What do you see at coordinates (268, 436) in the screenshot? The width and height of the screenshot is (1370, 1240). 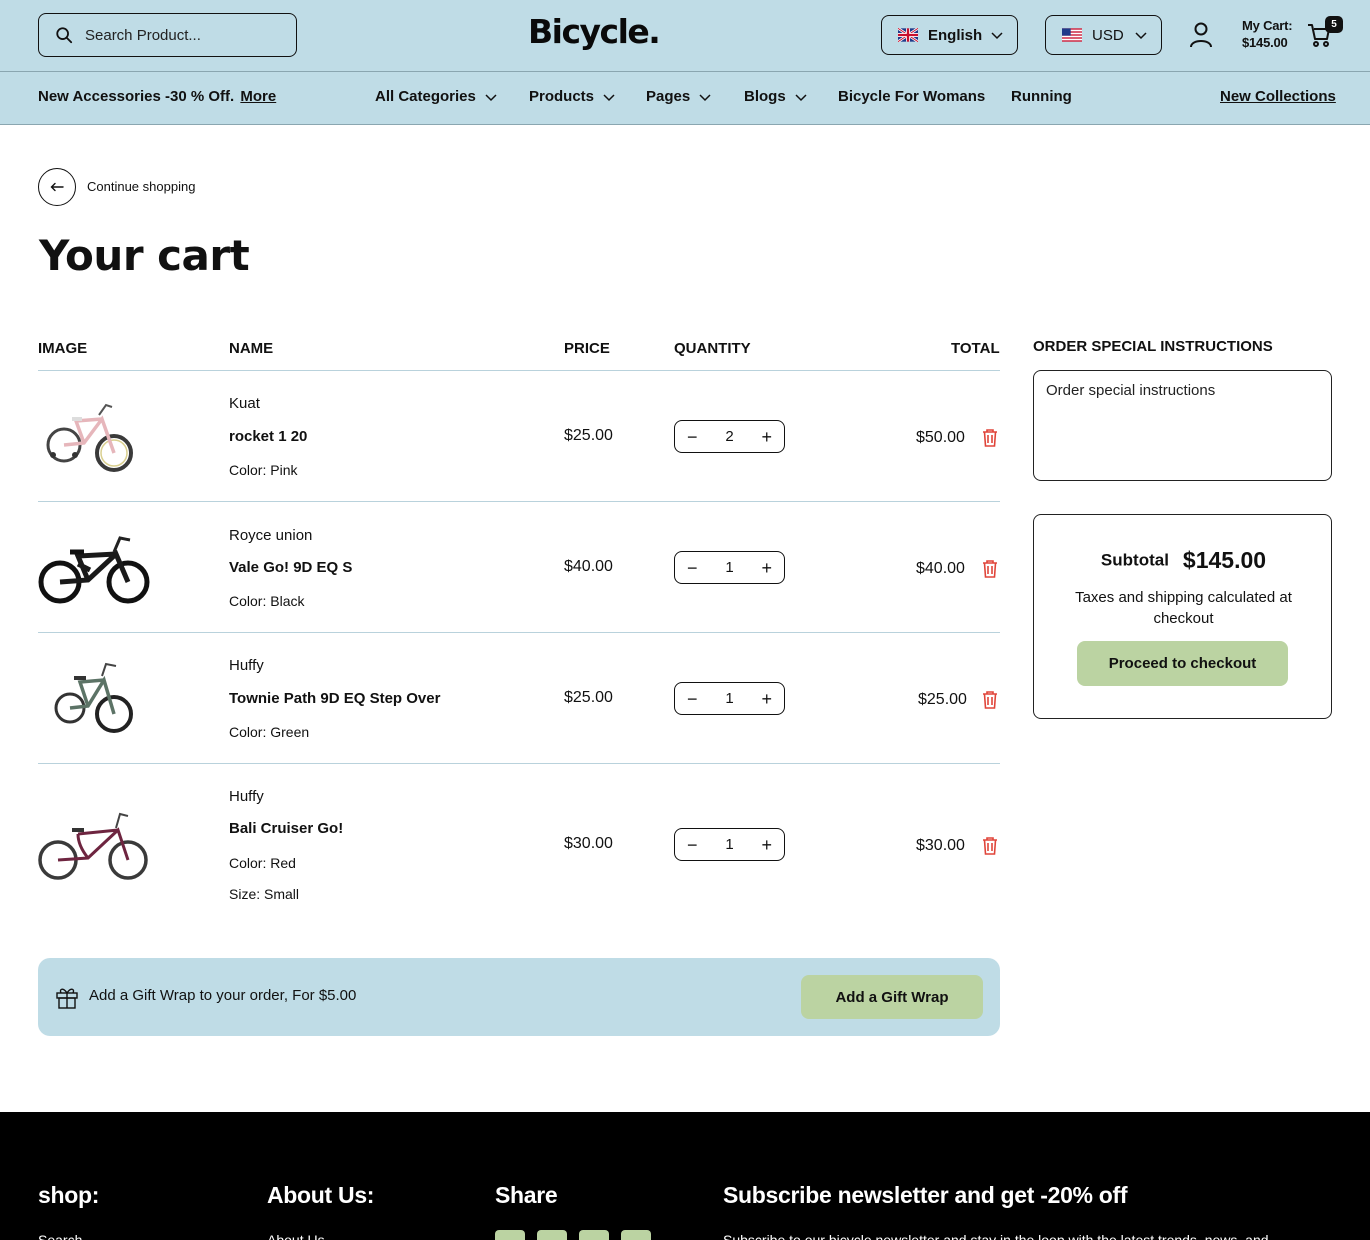 I see `product-name: rocket 1 20` at bounding box center [268, 436].